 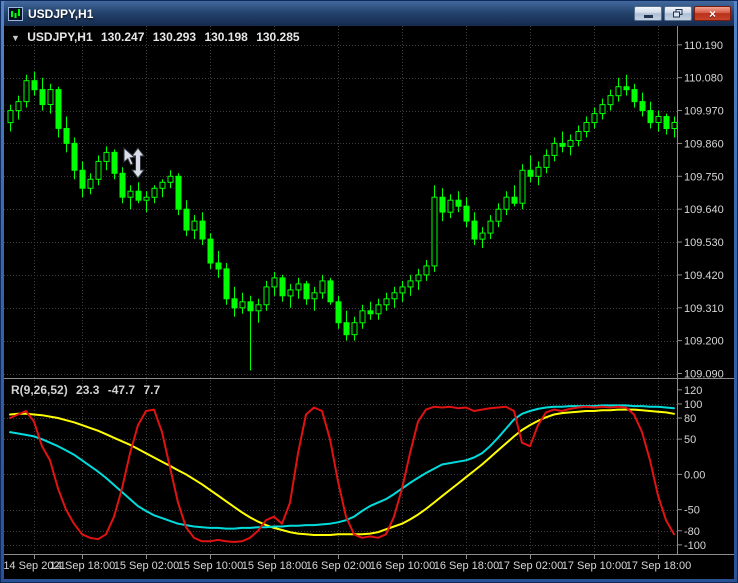 What do you see at coordinates (530, 566) in the screenshot?
I see `time-axis-label: 17 Sep 02:00` at bounding box center [530, 566].